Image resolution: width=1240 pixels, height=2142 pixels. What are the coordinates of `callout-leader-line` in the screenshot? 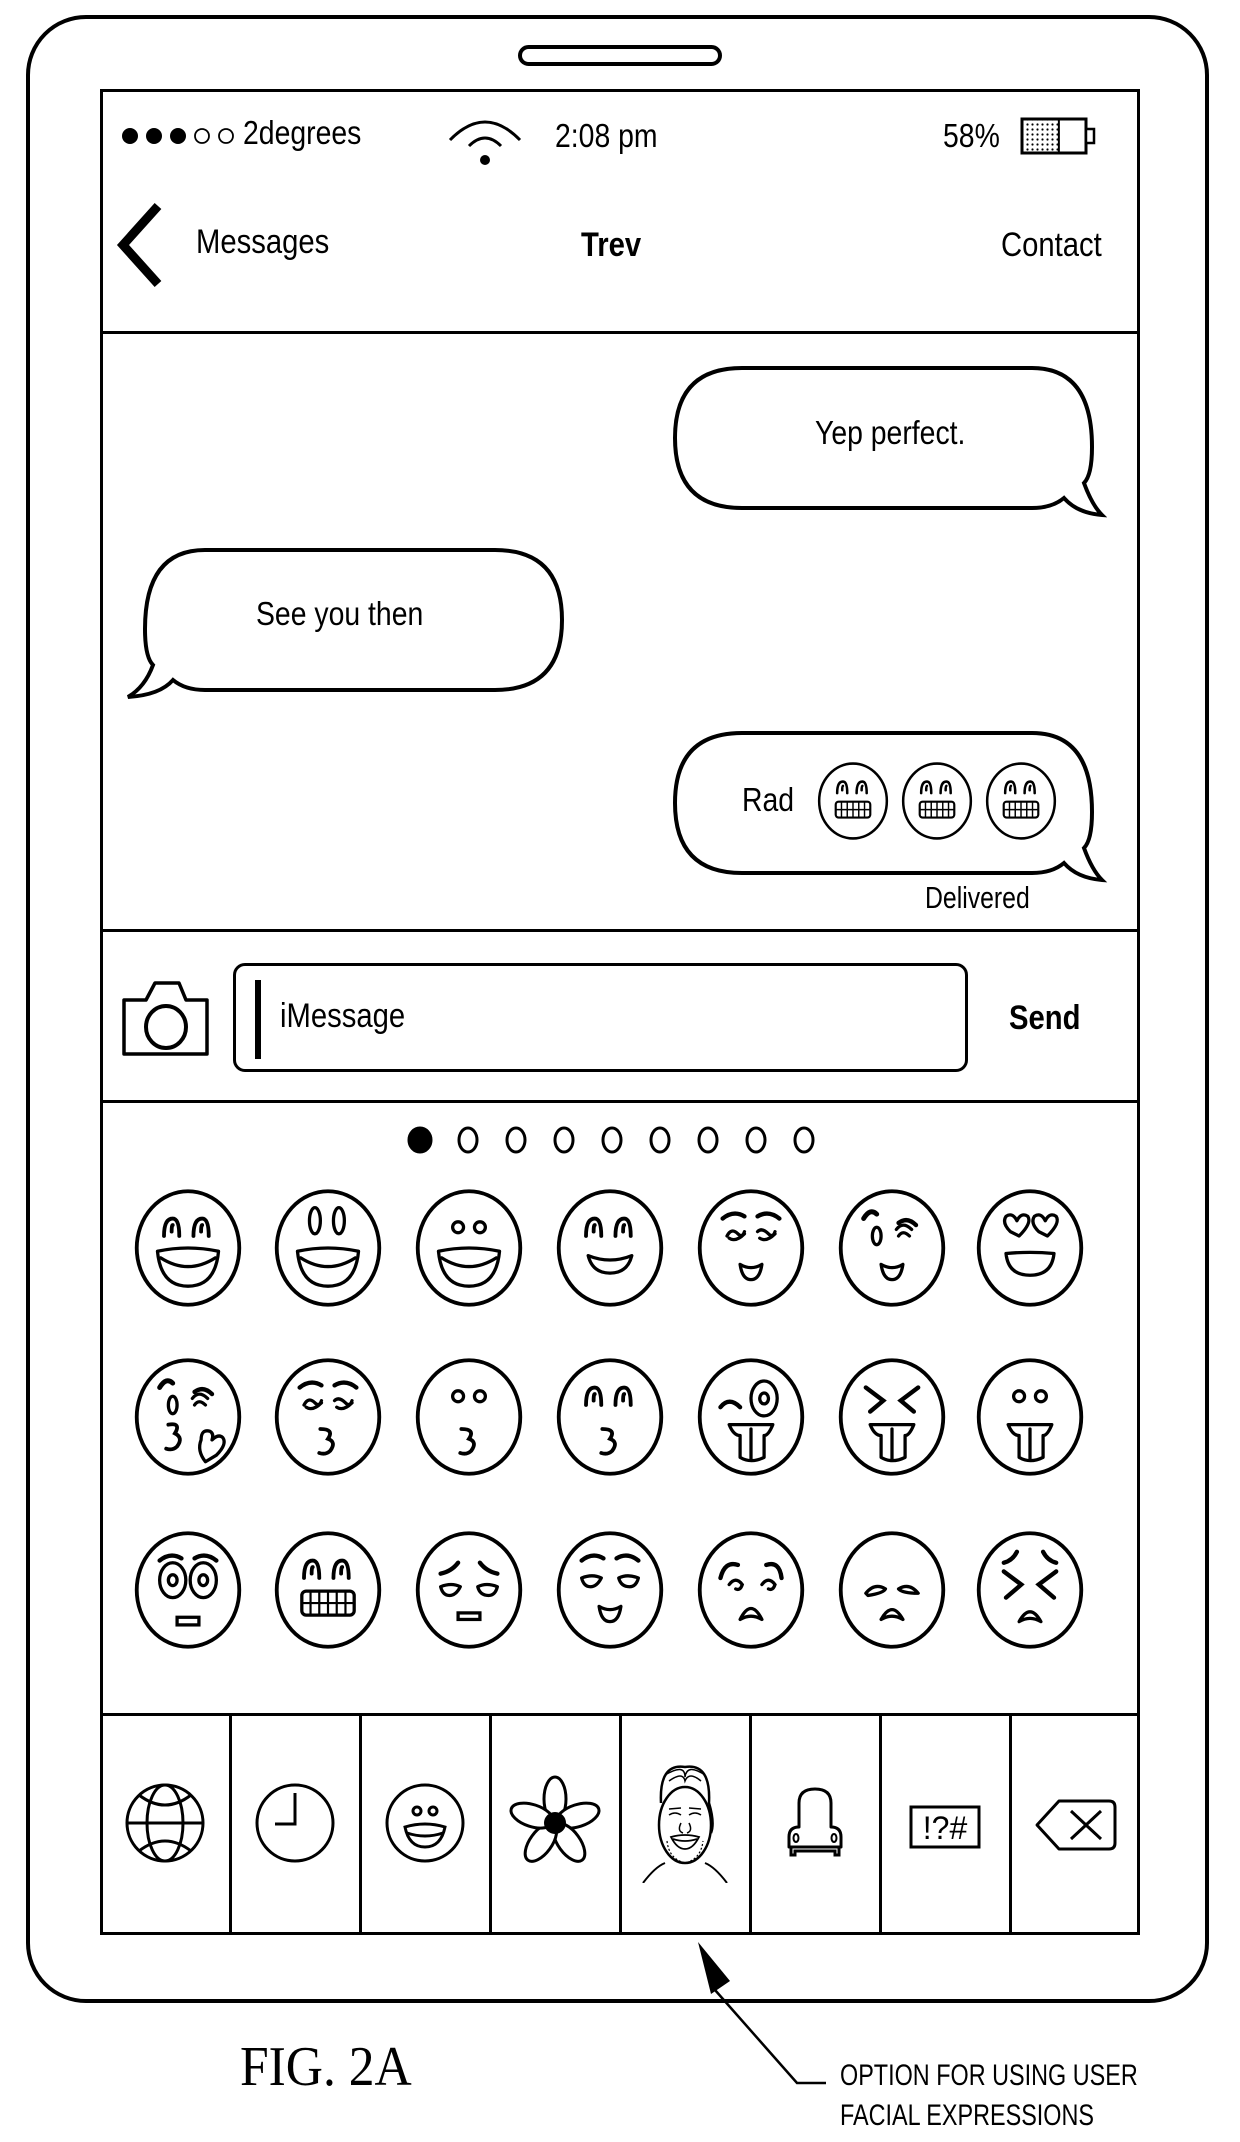 It's located at (762, 2013).